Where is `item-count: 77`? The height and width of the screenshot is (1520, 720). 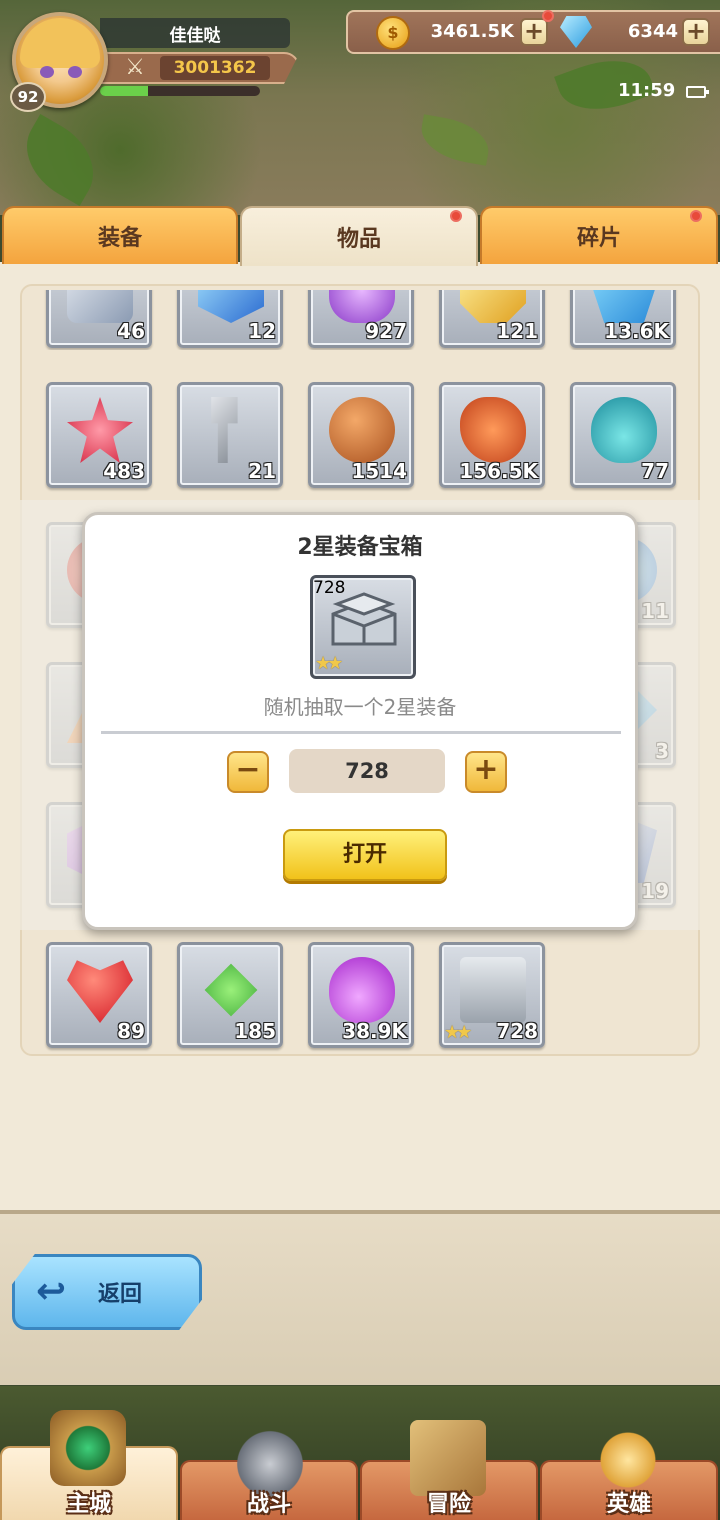 item-count: 77 is located at coordinates (655, 471).